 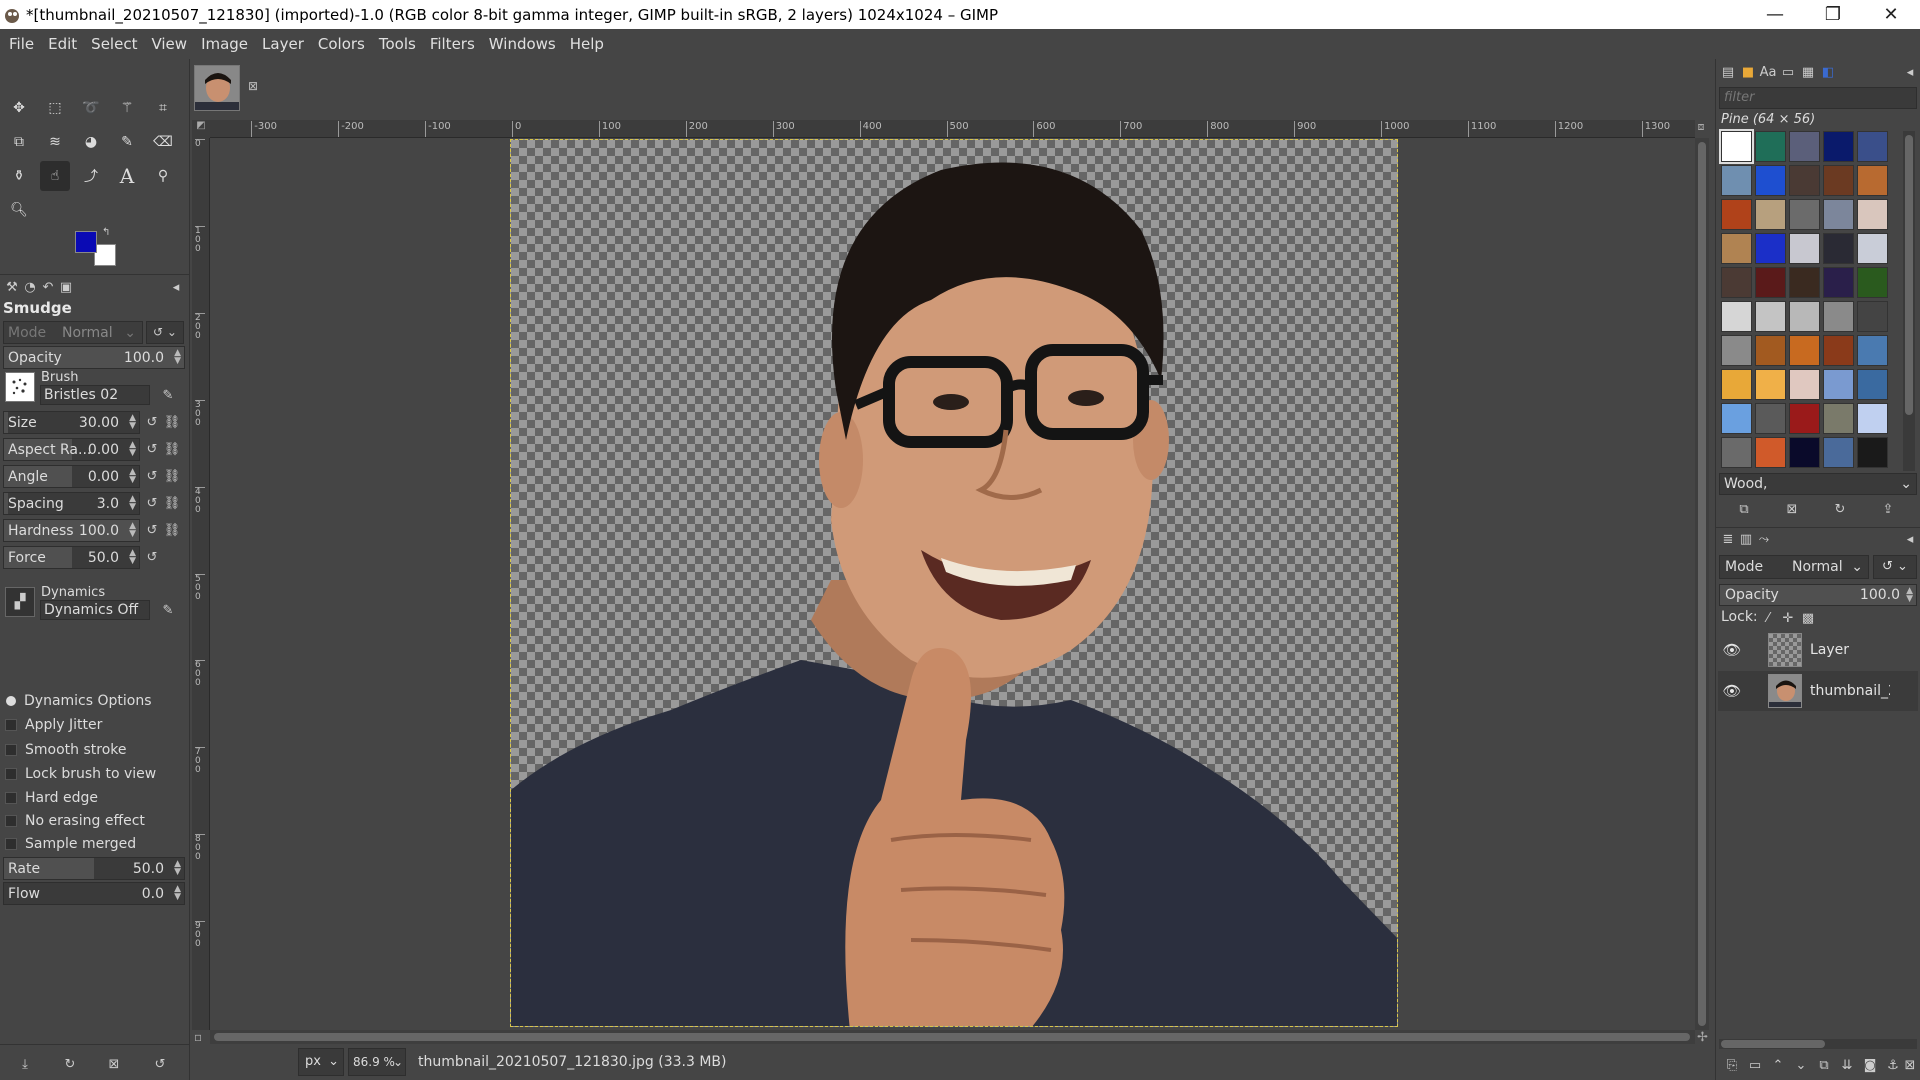 I want to click on delete-layer-icon: ⊠, so click(x=1910, y=1065).